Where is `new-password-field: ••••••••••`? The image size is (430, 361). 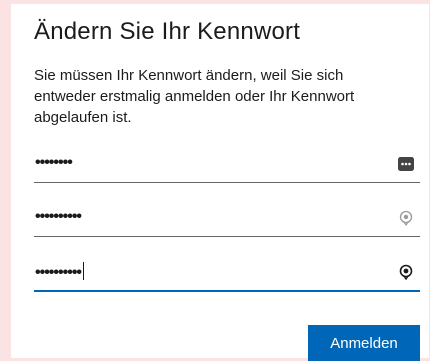 new-password-field: •••••••••• is located at coordinates (227, 218).